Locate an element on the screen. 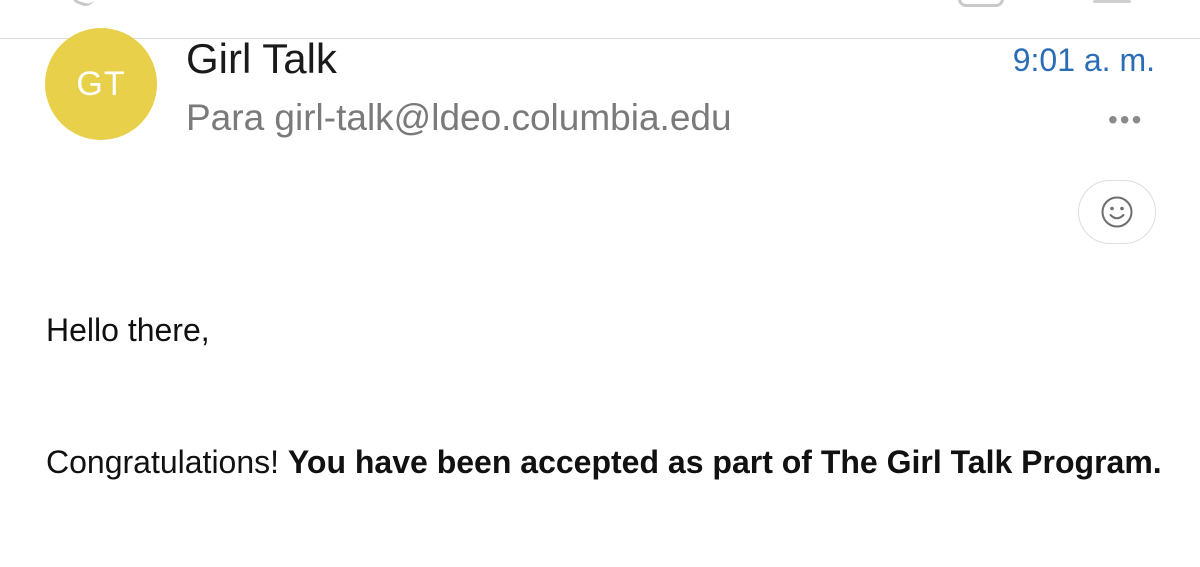 The image size is (1200, 567). reaction-button is located at coordinates (1117, 212).